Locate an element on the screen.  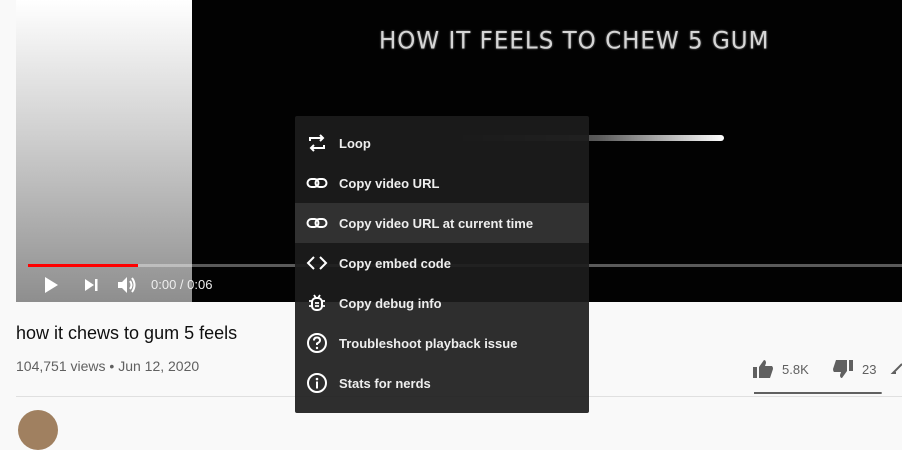
question-circle-icon is located at coordinates (317, 343).